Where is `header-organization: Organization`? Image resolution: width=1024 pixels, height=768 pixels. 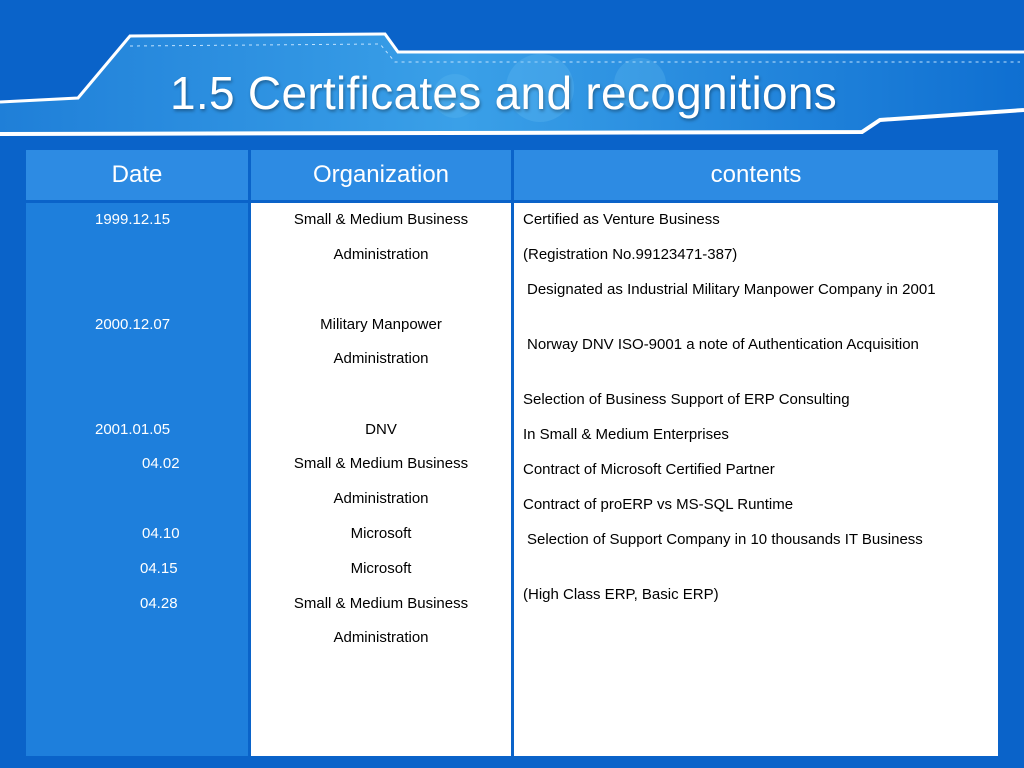 header-organization: Organization is located at coordinates (381, 175).